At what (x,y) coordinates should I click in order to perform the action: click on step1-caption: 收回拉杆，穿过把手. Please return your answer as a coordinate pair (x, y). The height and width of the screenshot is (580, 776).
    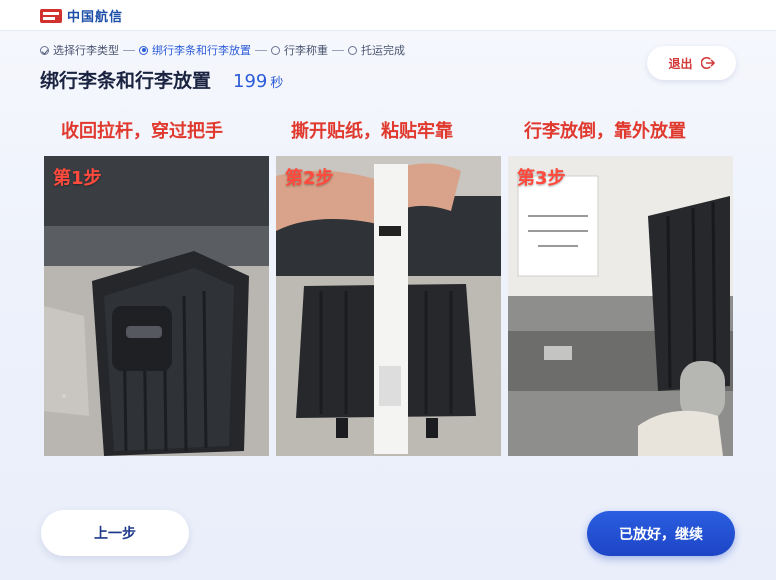
    Looking at the image, I should click on (142, 131).